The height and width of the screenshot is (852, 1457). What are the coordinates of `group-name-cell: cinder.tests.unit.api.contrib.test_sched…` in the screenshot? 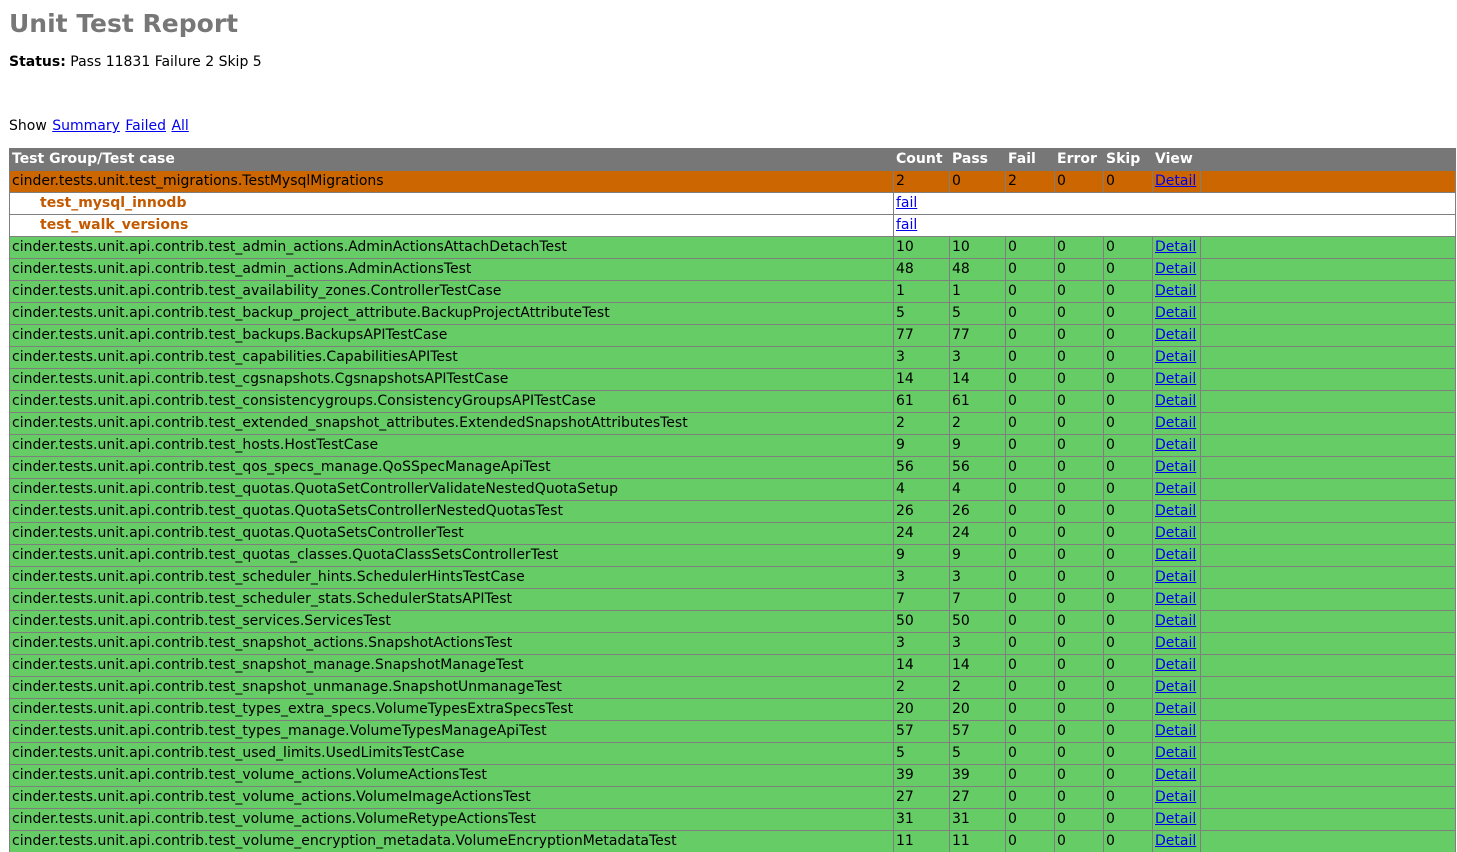 It's located at (451, 577).